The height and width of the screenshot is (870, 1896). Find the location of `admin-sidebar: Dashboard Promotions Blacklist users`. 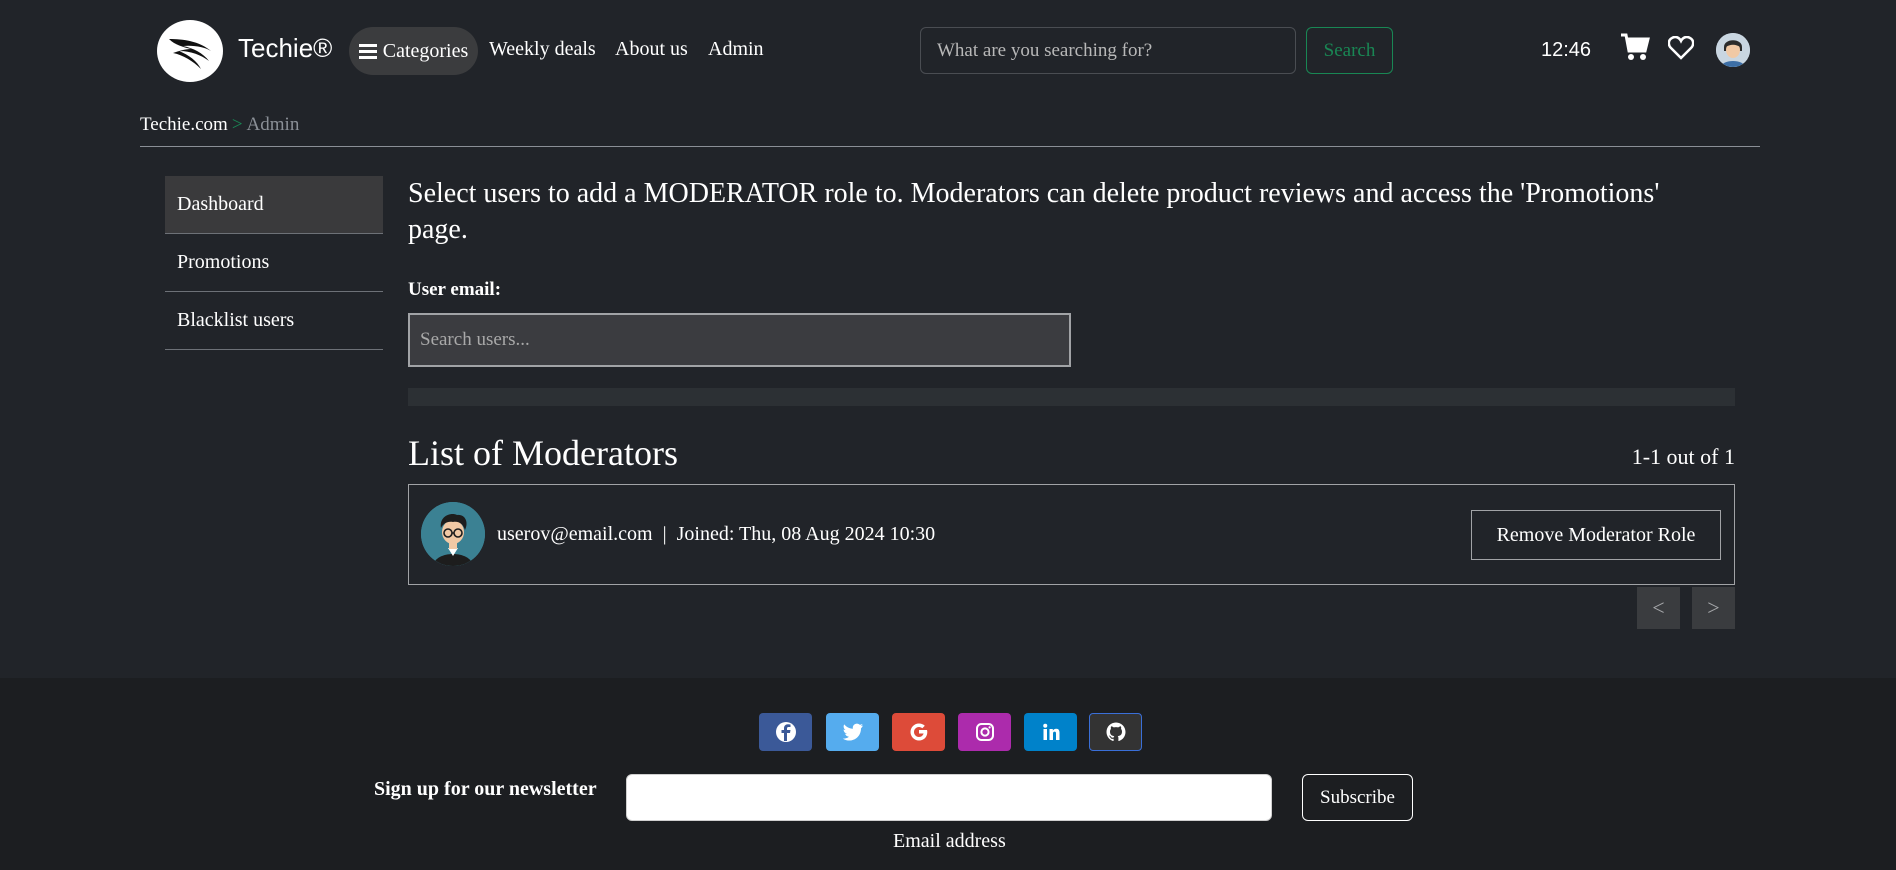

admin-sidebar: Dashboard Promotions Blacklist users is located at coordinates (274, 263).